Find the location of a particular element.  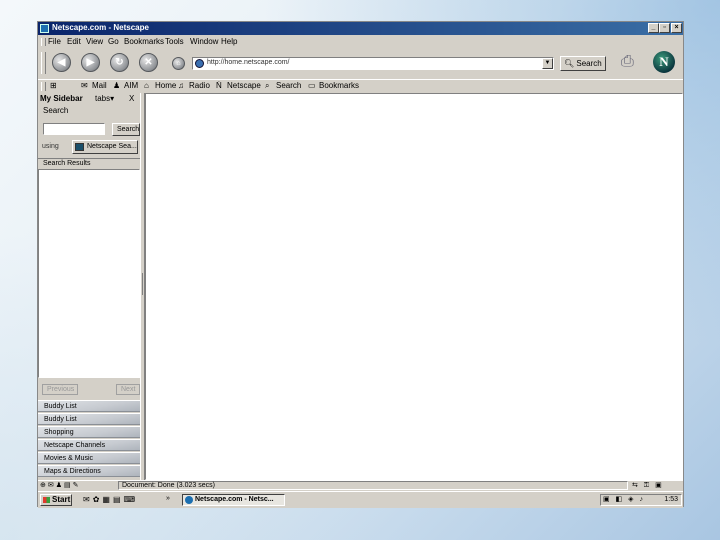

menu-file: File is located at coordinates (54, 41).